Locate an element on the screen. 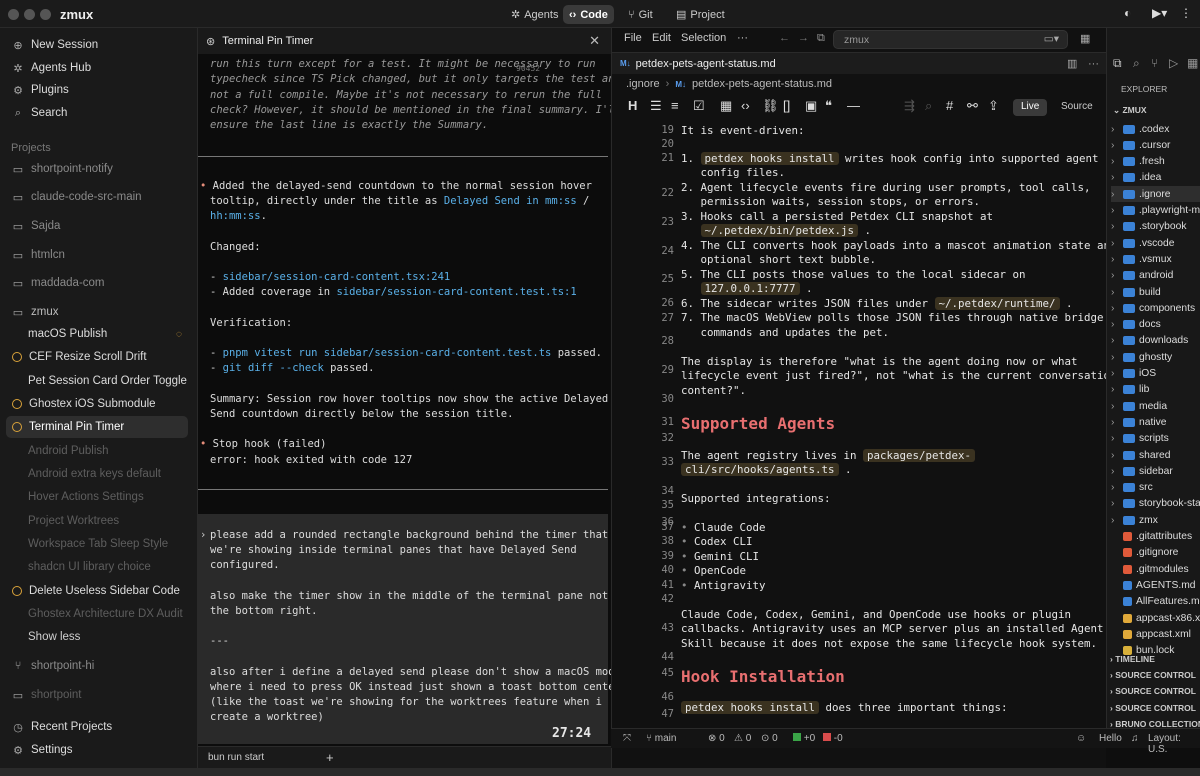 The image size is (1200, 776). show-less-button: Show less is located at coordinates (97, 637).